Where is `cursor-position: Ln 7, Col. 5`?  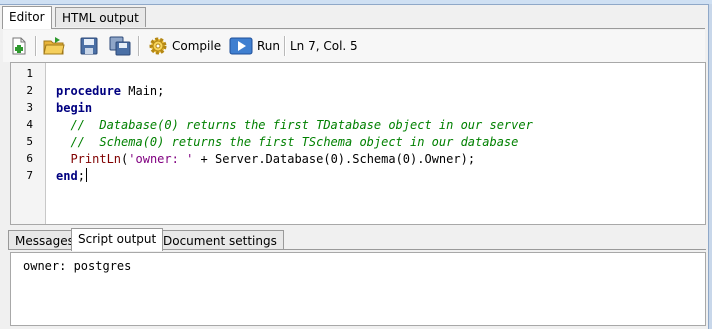
cursor-position: Ln 7, Col. 5 is located at coordinates (324, 46).